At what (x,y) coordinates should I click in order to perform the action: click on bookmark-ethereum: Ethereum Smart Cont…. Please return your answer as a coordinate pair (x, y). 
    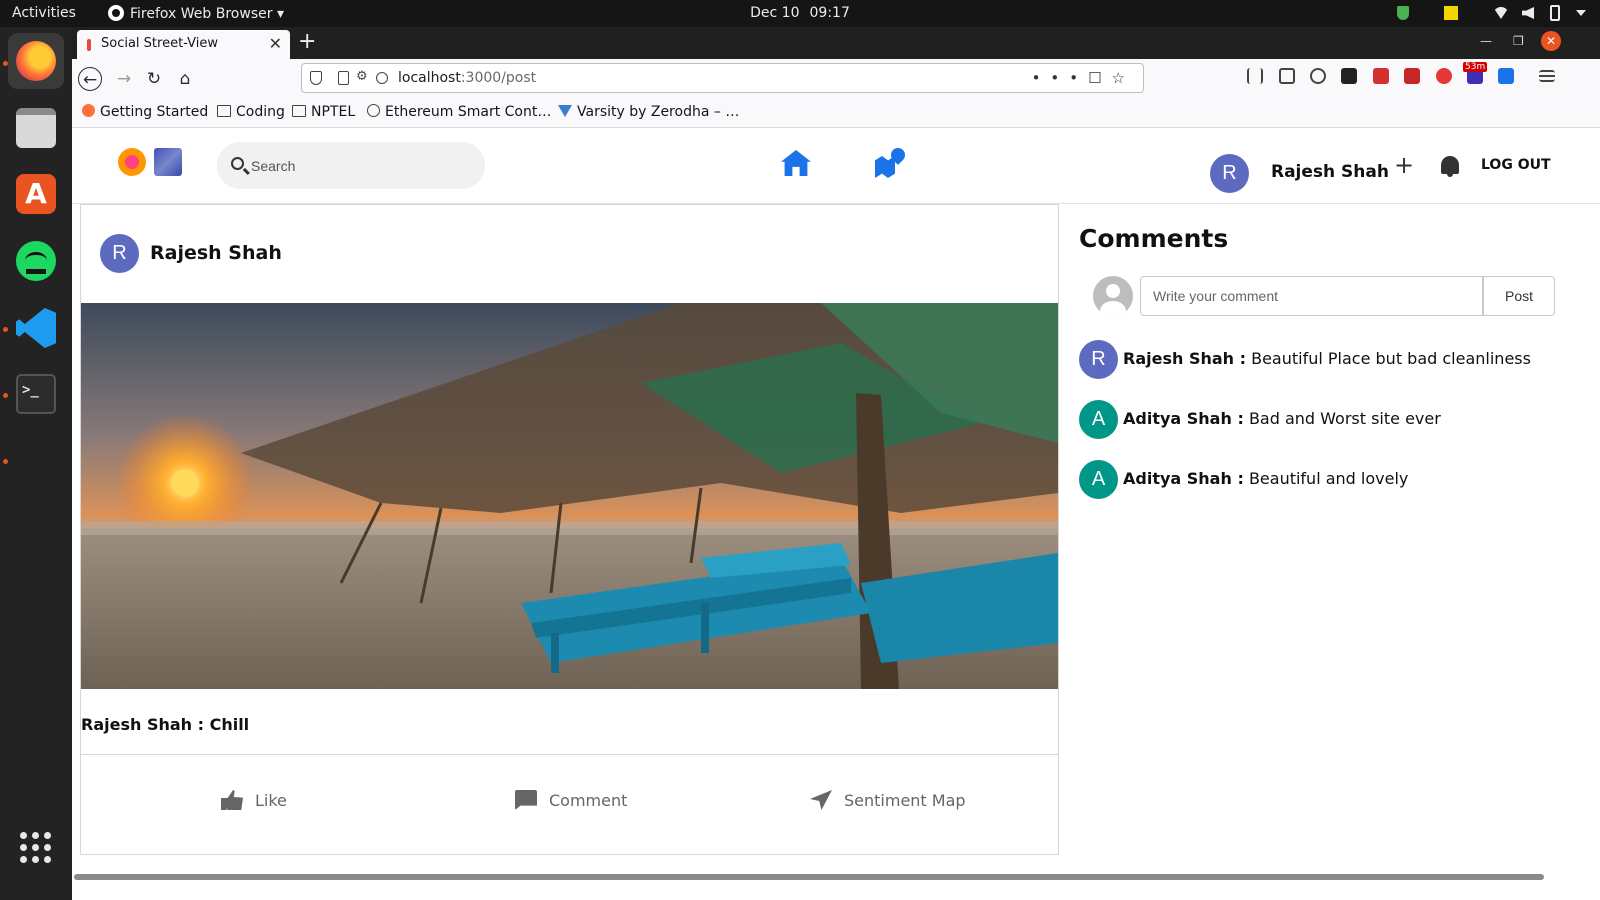
    Looking at the image, I should click on (459, 112).